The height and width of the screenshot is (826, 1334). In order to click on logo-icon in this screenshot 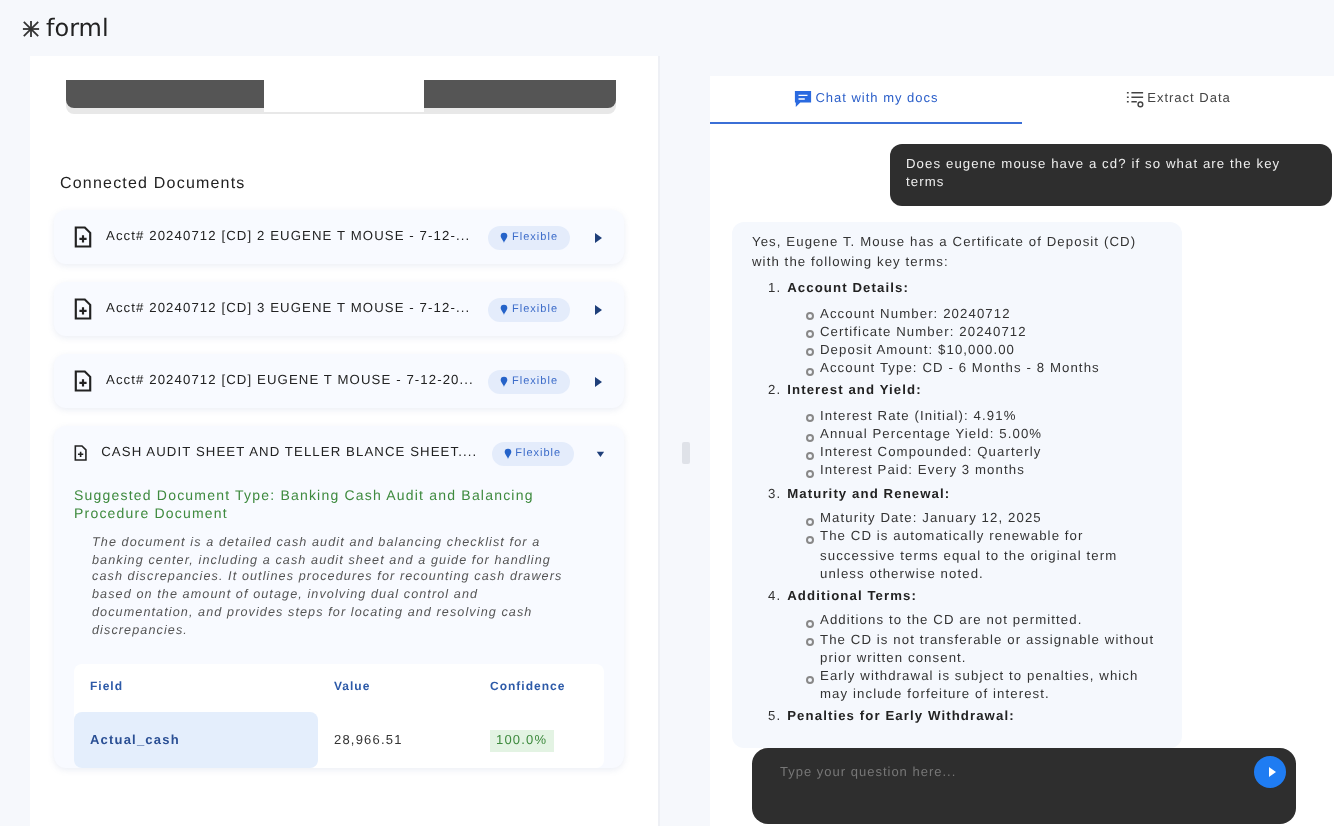, I will do `click(31, 28)`.